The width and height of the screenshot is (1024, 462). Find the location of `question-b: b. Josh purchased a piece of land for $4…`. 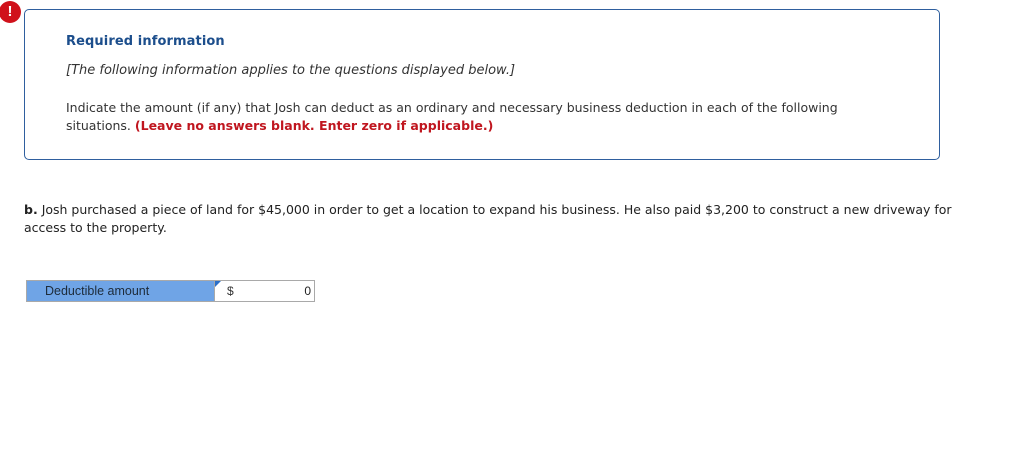

question-b: b. Josh purchased a piece of land for $4… is located at coordinates (504, 219).